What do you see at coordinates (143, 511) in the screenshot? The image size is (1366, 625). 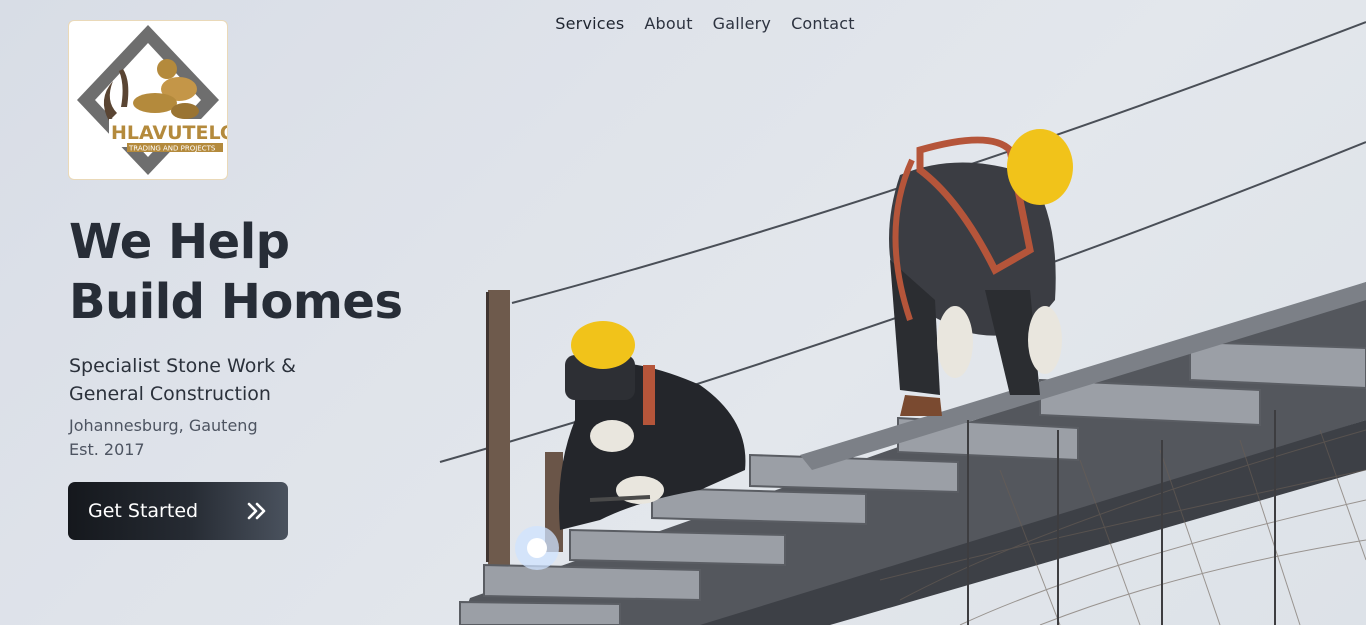 I see `get-started-label: Get Started` at bounding box center [143, 511].